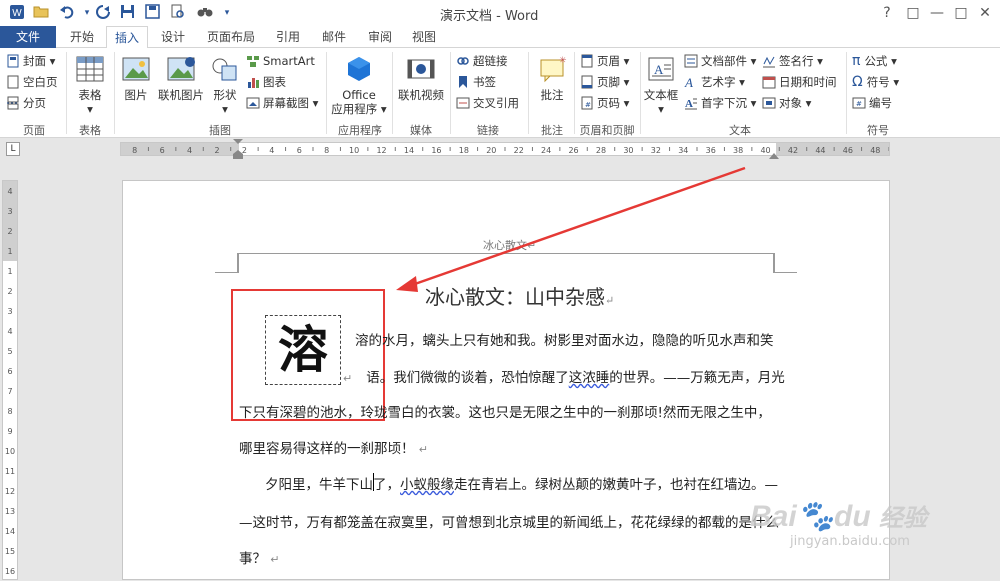 The height and width of the screenshot is (581, 1000). Describe the element at coordinates (13, 149) in the screenshot. I see `tab-selector: L` at that location.